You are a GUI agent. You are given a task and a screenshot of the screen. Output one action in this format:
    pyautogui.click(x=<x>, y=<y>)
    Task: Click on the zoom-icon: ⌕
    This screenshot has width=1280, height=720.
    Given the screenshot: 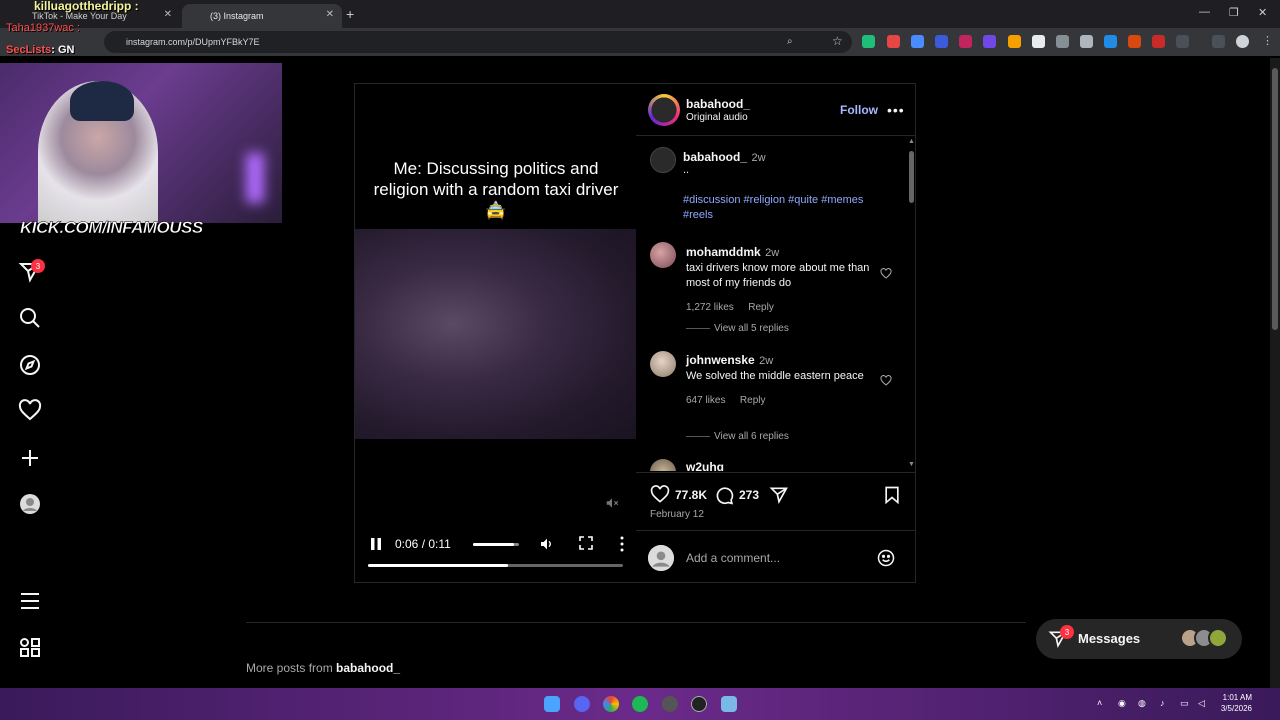 What is the action you would take?
    pyautogui.click(x=790, y=41)
    